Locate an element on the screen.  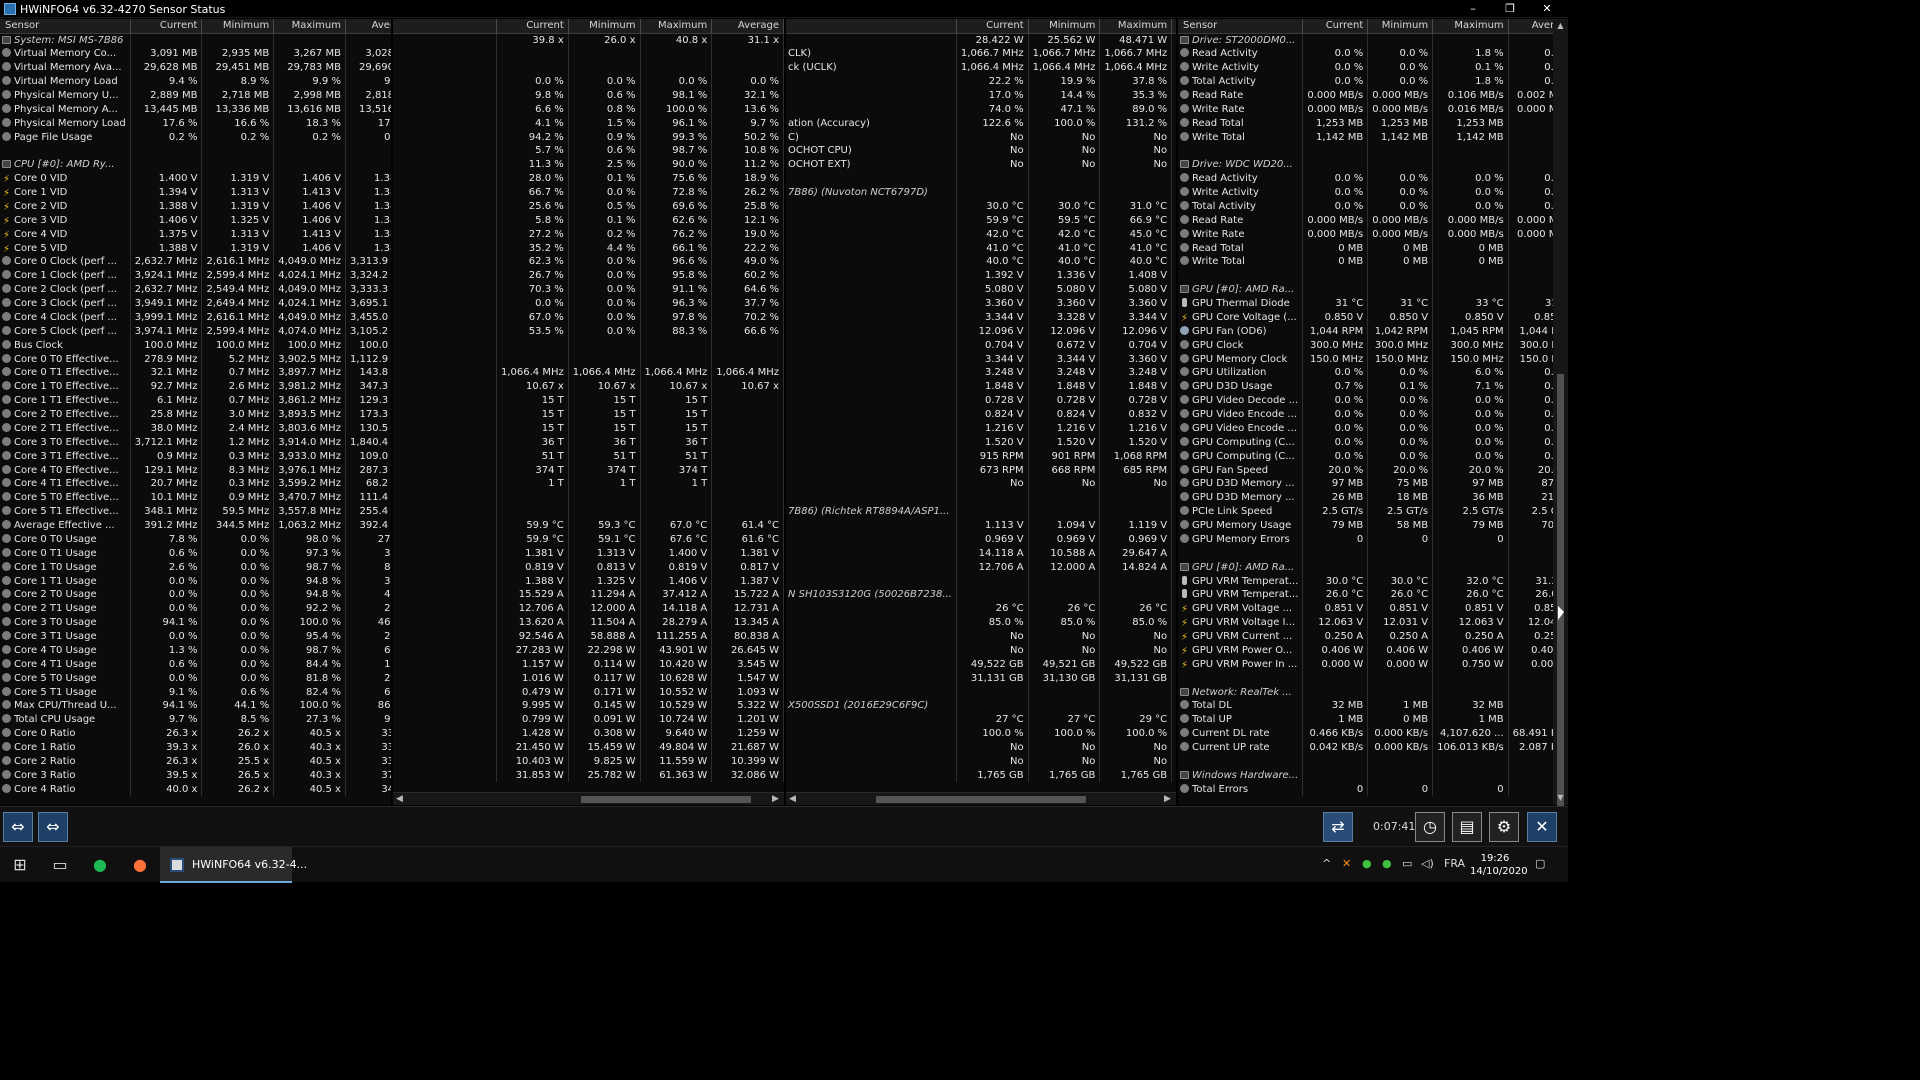
sensor-row: Write Total 1,142 MB 1,142 MB 1,142 MB is located at coordinates (1365, 137).